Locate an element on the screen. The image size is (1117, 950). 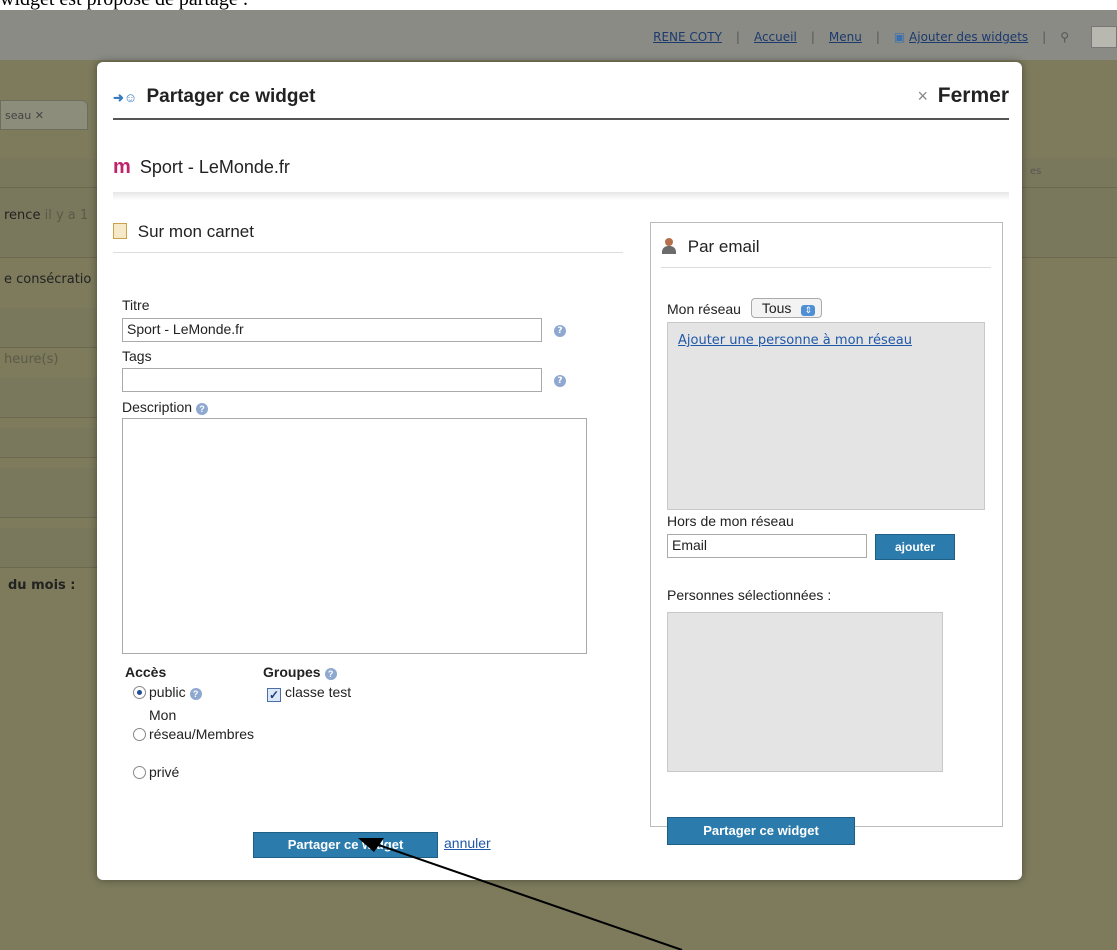
description-label-text: Description is located at coordinates (157, 407).